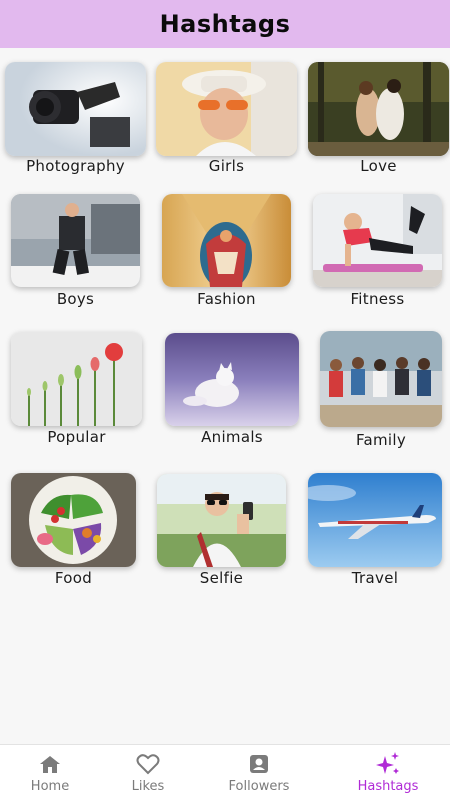  I want to click on category-label: Family, so click(381, 440).